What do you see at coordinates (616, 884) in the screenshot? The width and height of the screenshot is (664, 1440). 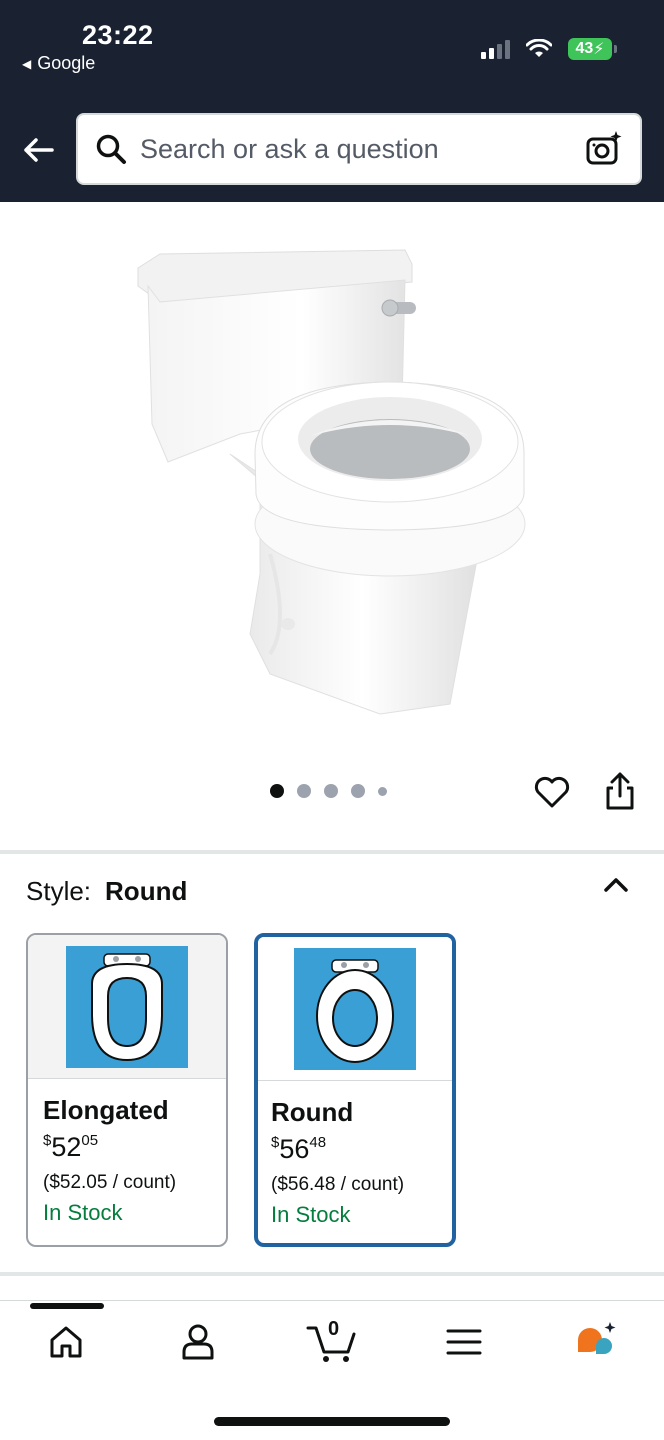 I see `chevron-up-icon` at bounding box center [616, 884].